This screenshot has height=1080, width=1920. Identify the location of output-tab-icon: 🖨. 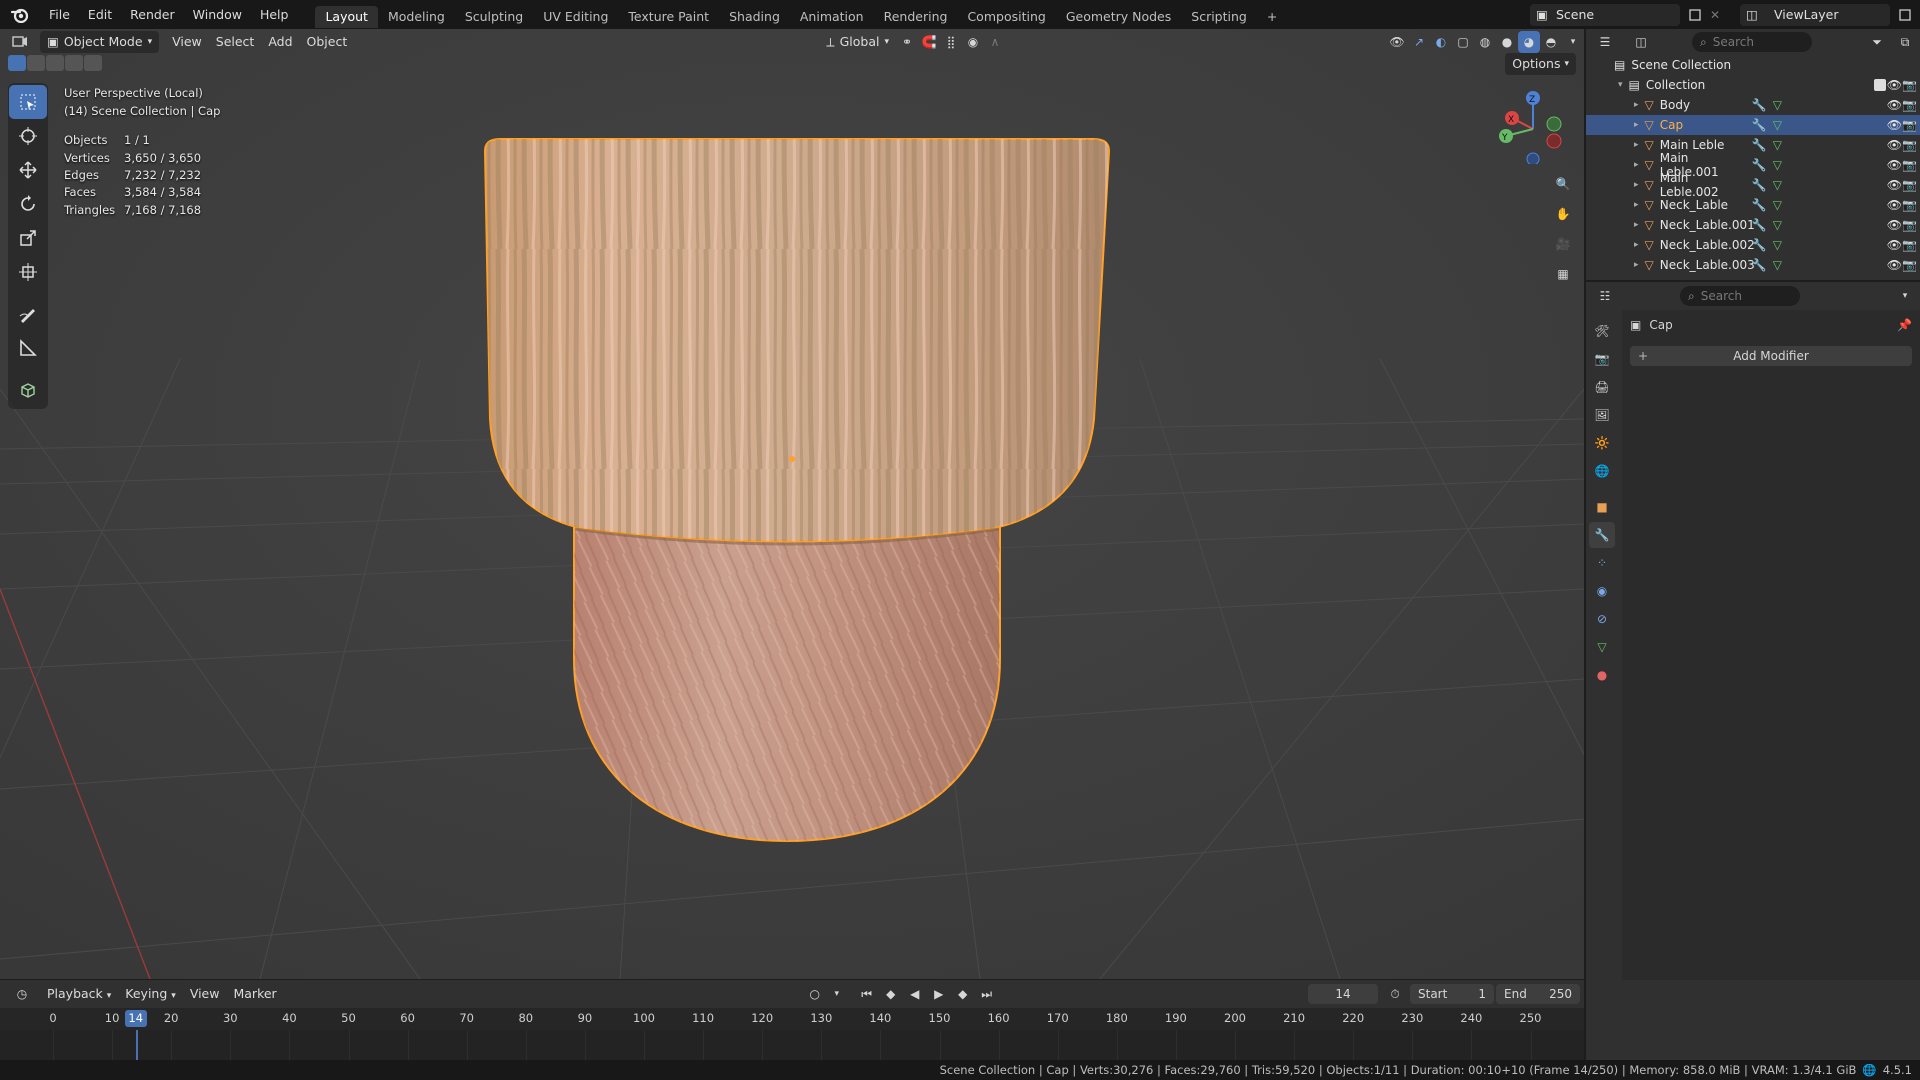
(1602, 387).